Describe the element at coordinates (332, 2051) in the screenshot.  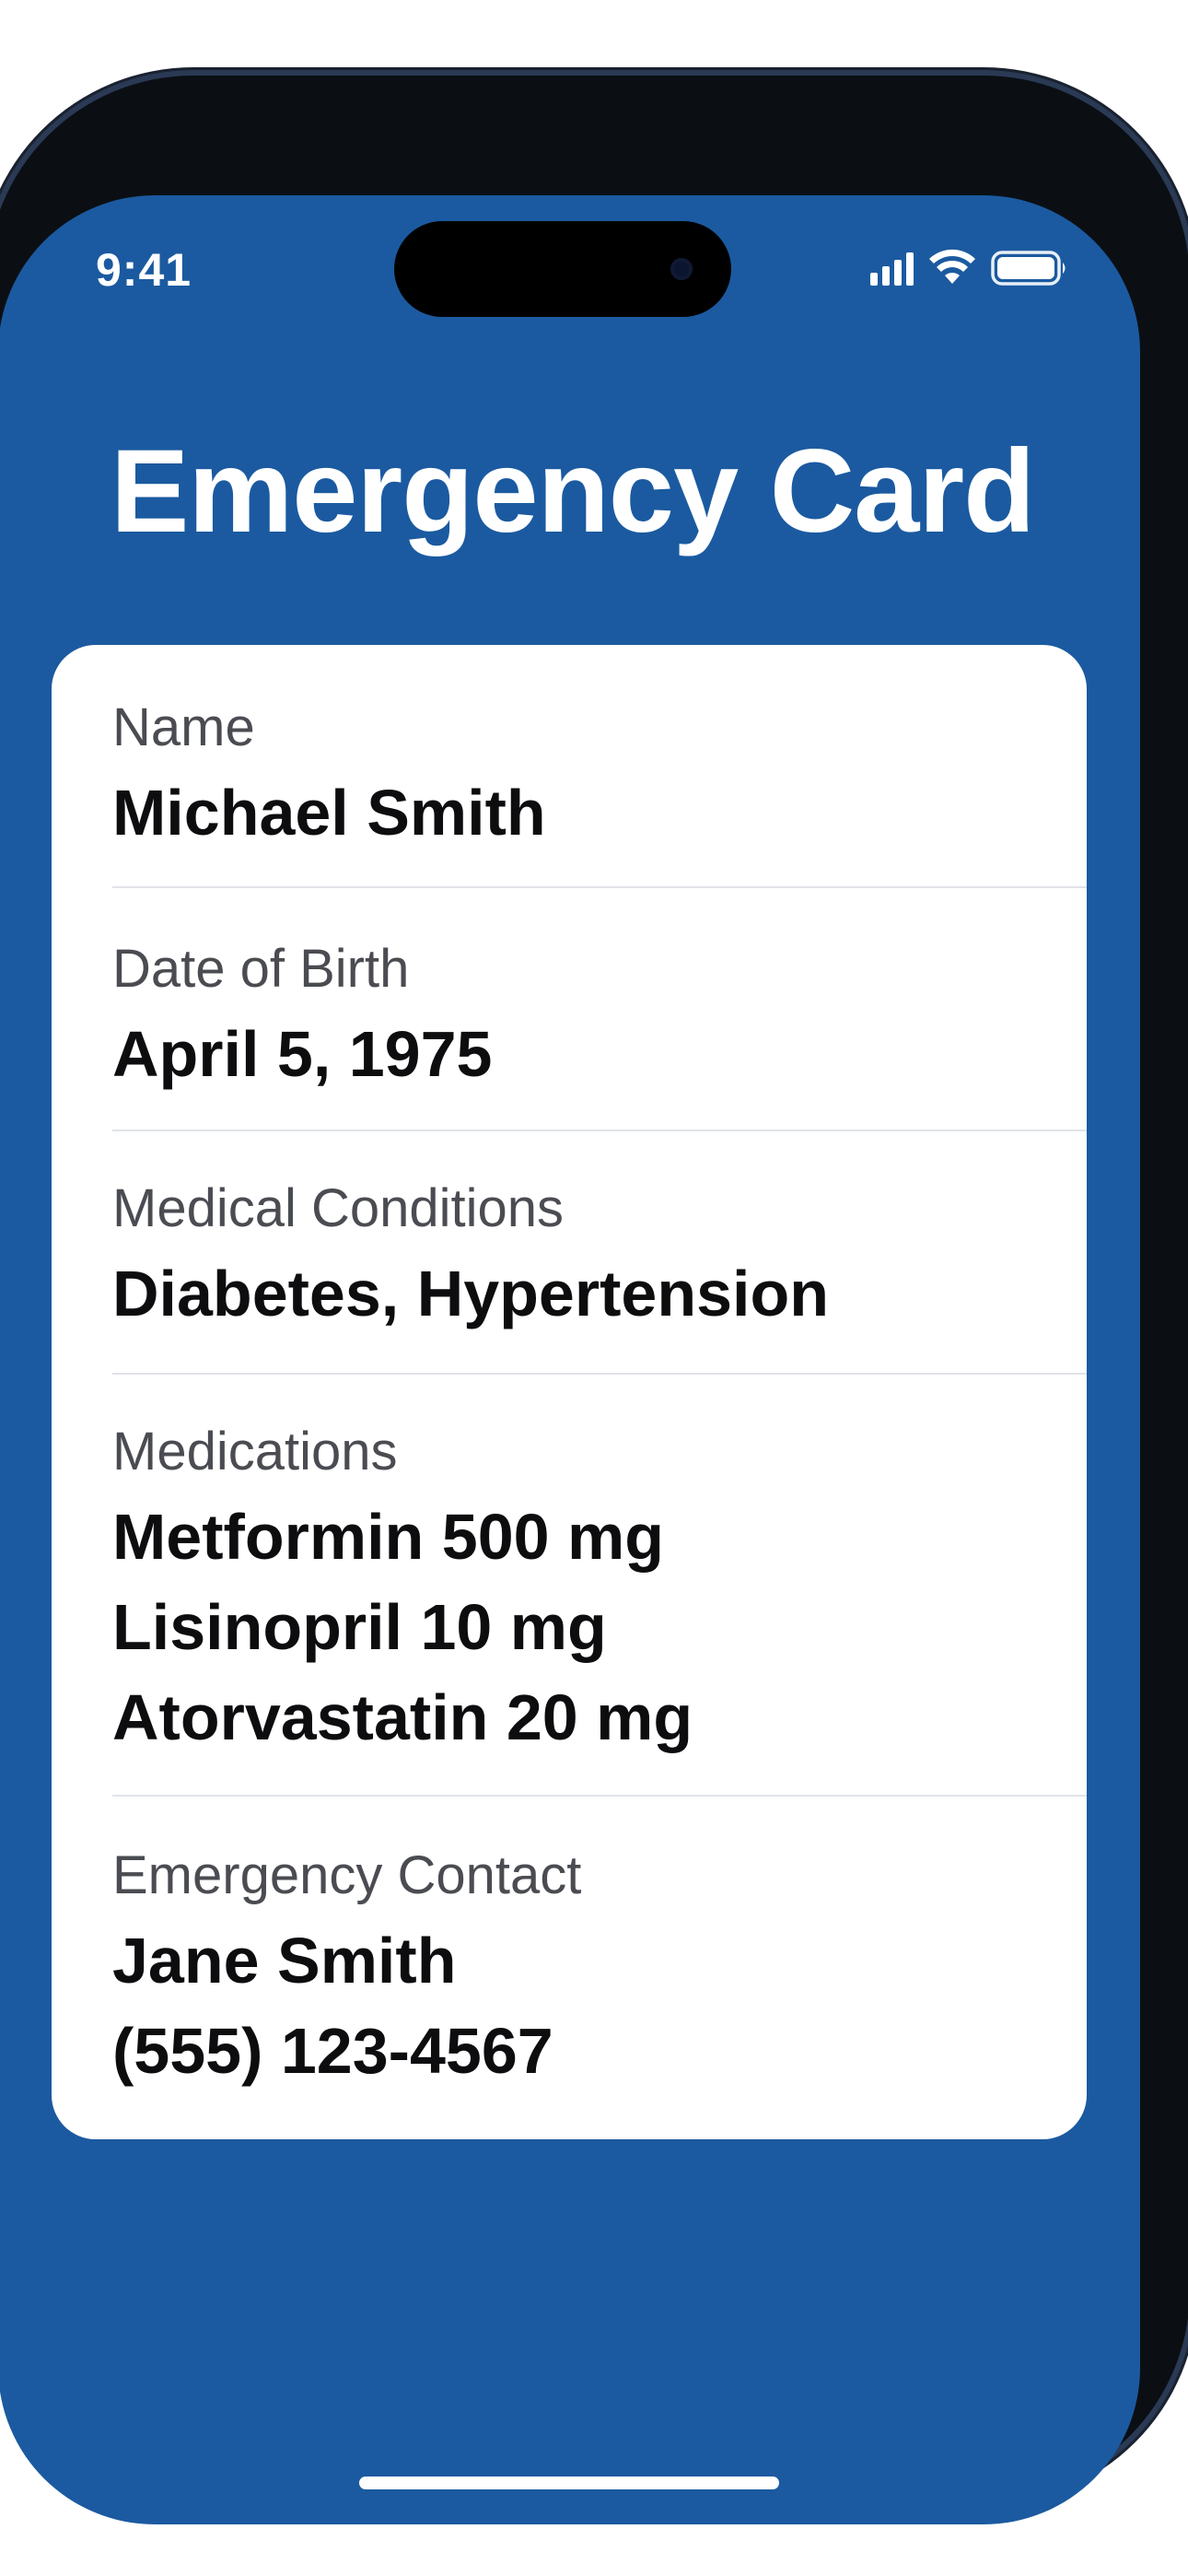
I see `emergency-contact-phone: (555) 123-4567` at that location.